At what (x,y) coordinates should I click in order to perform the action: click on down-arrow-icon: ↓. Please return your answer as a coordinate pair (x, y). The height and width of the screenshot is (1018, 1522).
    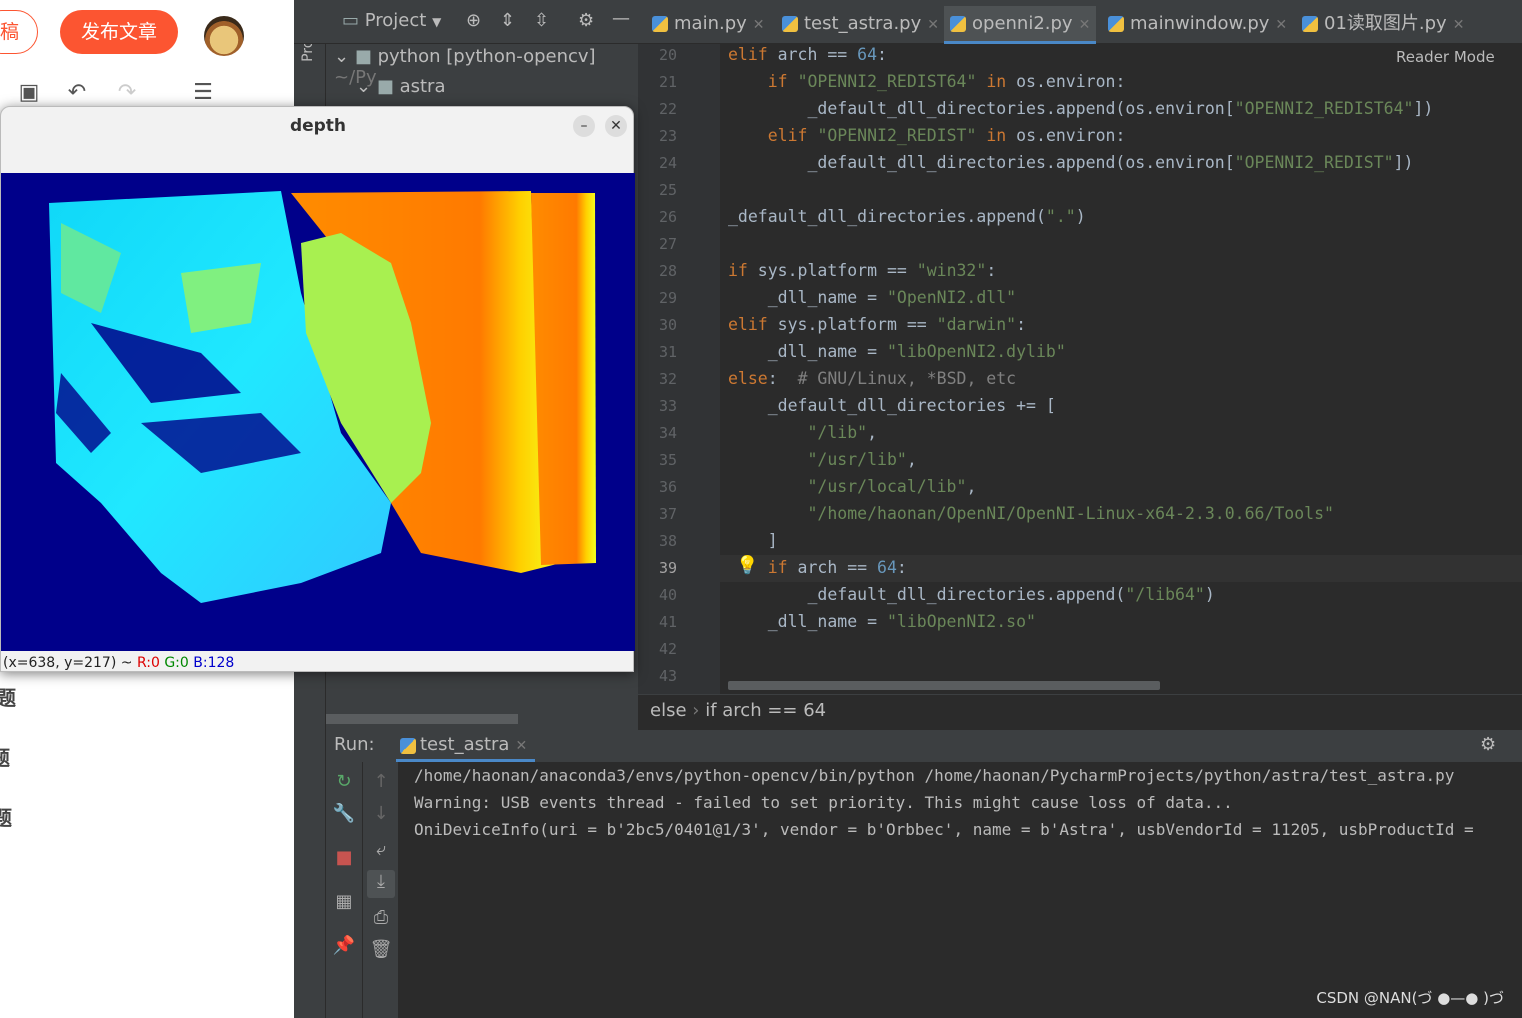
    Looking at the image, I should click on (381, 814).